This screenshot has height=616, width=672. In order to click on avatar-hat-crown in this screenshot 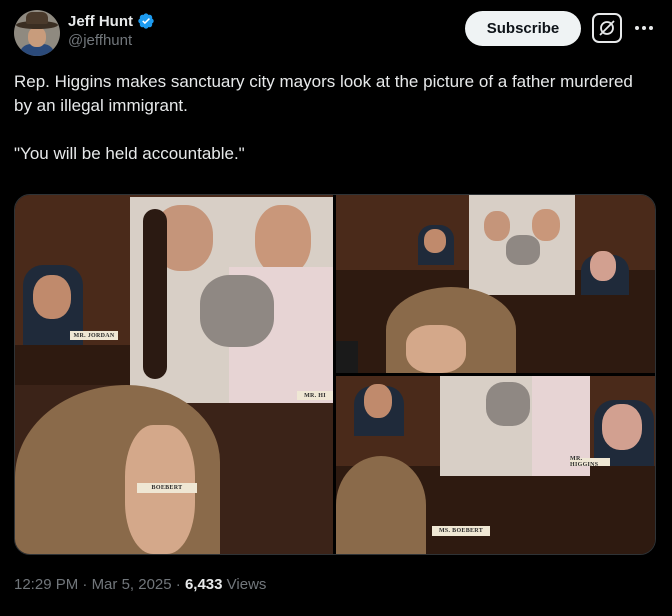, I will do `click(37, 18)`.